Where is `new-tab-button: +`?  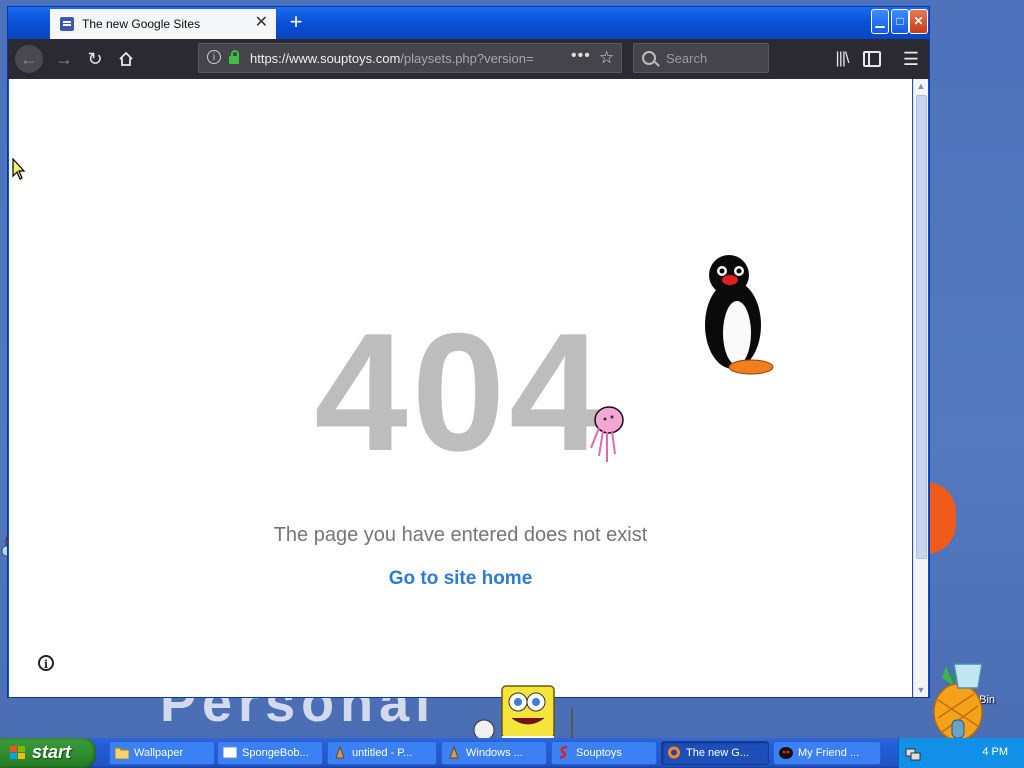
new-tab-button: + is located at coordinates (296, 23).